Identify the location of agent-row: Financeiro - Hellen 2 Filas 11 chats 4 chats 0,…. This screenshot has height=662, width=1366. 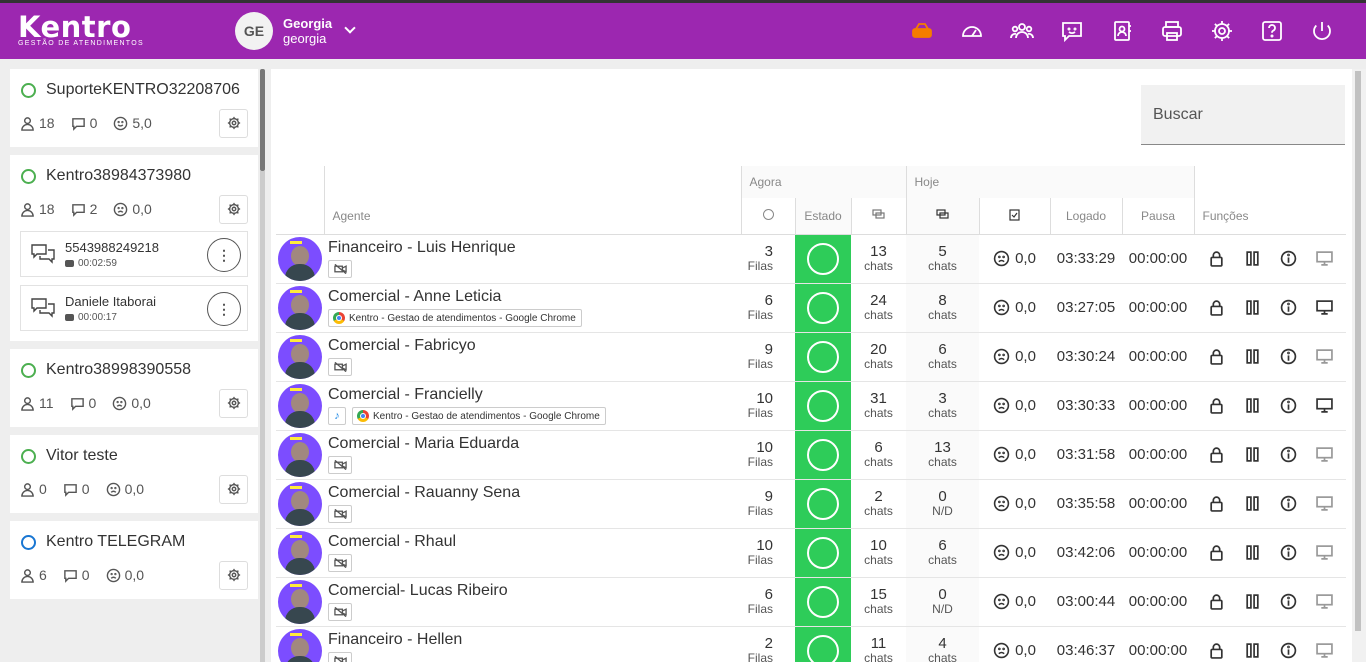
(811, 644).